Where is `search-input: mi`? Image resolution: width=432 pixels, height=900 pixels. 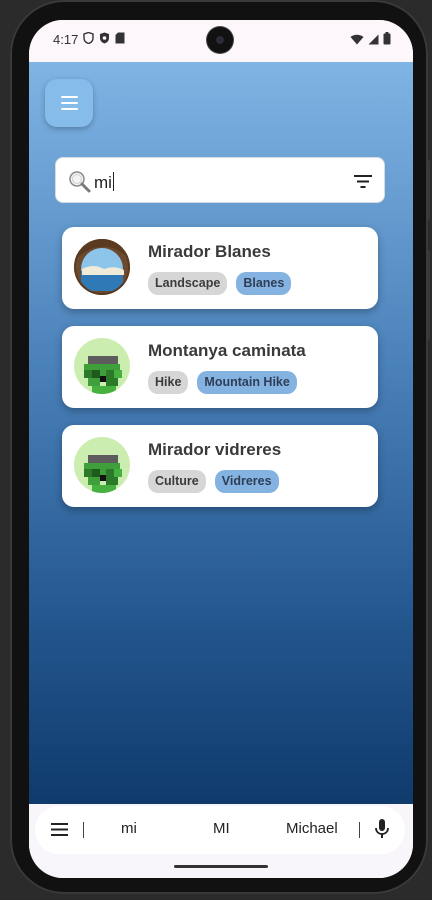 search-input: mi is located at coordinates (104, 182).